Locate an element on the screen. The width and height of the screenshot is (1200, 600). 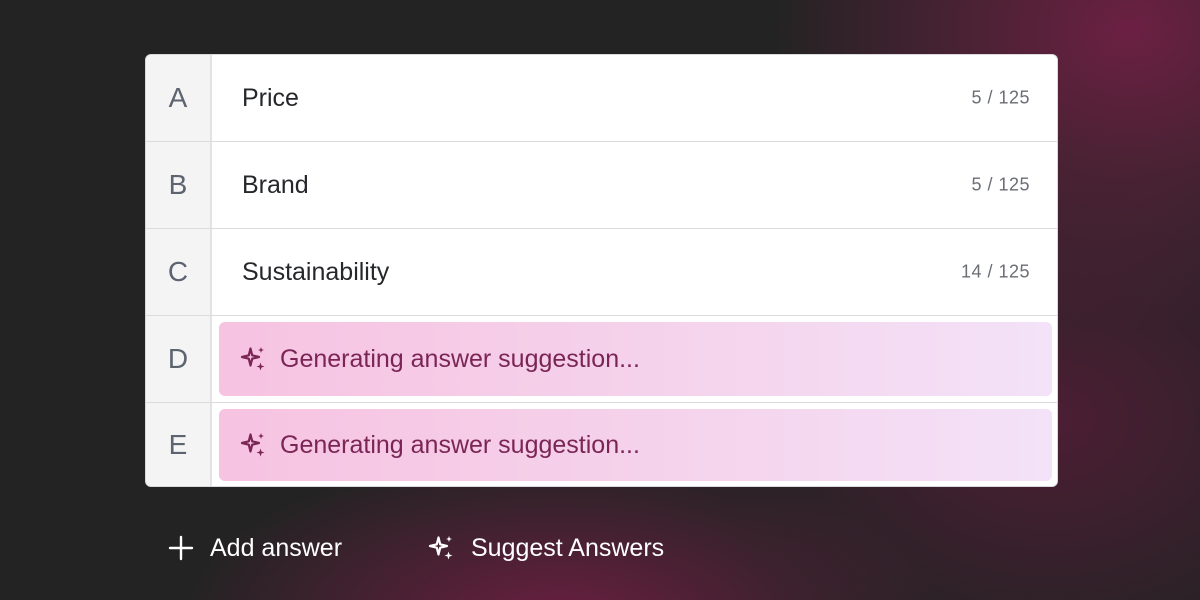
add-answer-button: Add answer is located at coordinates (254, 548).